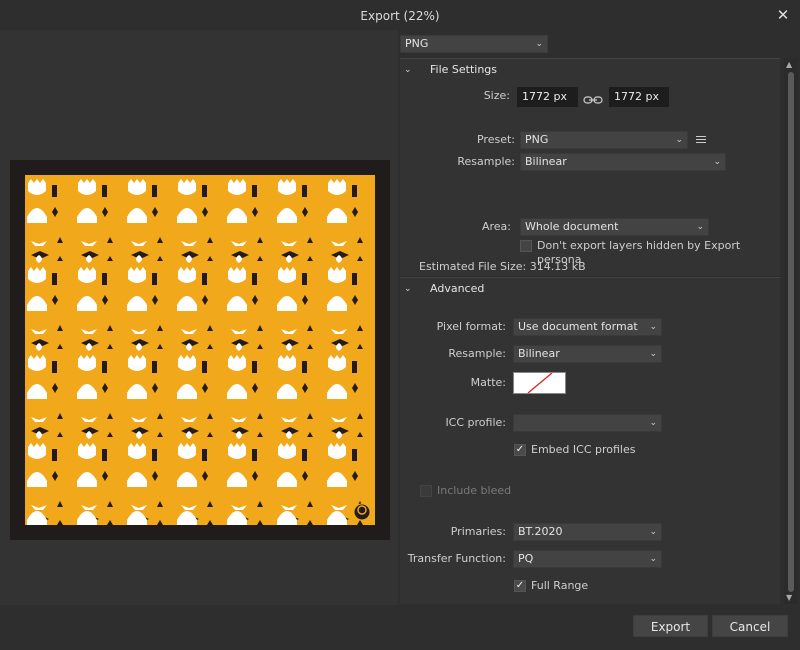  I want to click on scroll-up-icon: ▲, so click(789, 64).